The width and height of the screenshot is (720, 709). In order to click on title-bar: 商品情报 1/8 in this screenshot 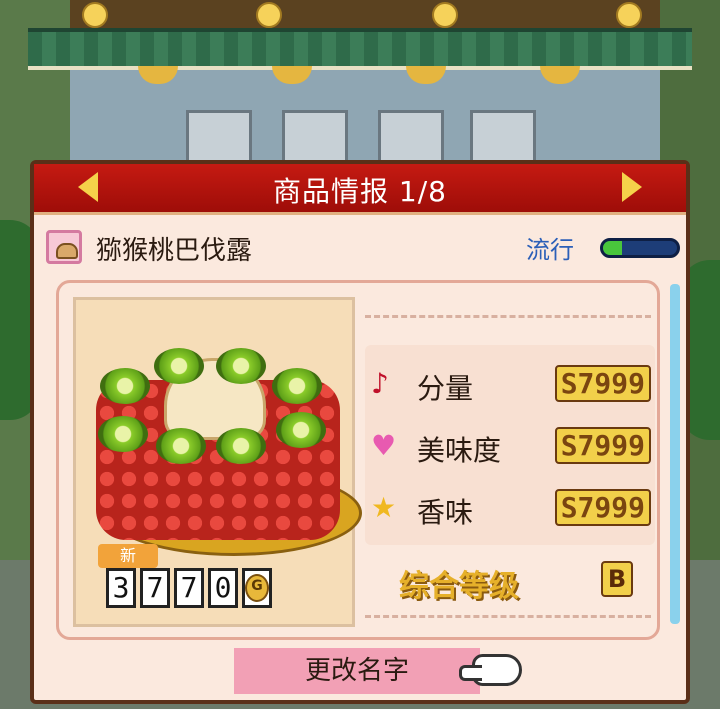, I will do `click(360, 189)`.